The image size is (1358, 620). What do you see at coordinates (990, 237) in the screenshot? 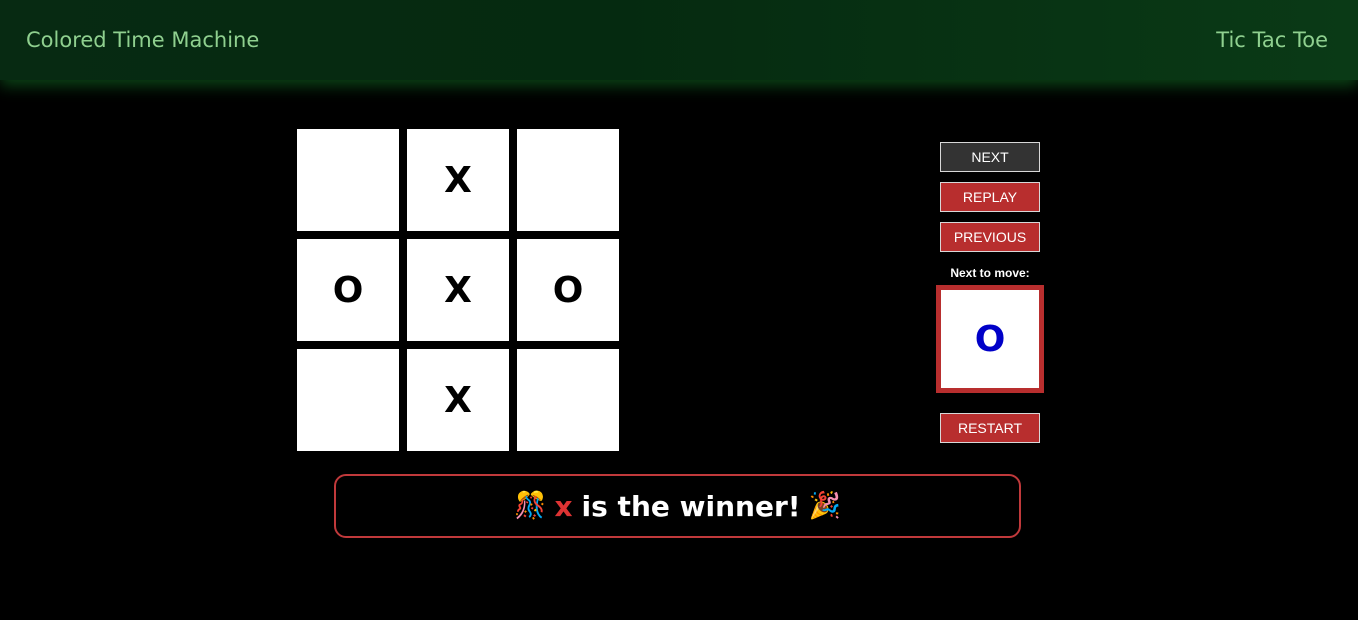
I see `previous-button: PREVIOUS` at bounding box center [990, 237].